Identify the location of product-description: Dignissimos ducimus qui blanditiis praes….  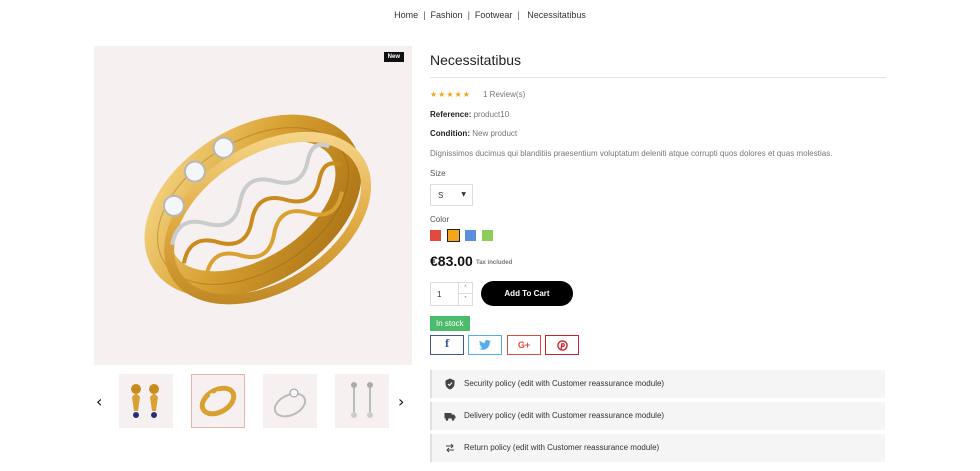
(631, 153).